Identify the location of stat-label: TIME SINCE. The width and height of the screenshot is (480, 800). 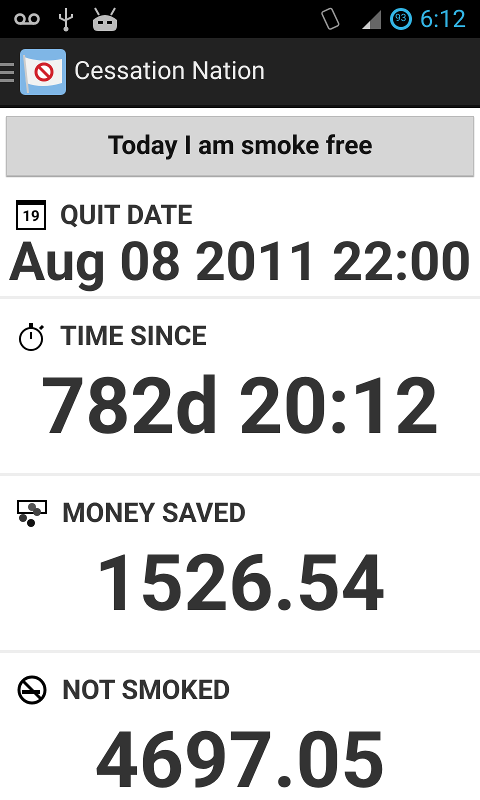
(133, 336).